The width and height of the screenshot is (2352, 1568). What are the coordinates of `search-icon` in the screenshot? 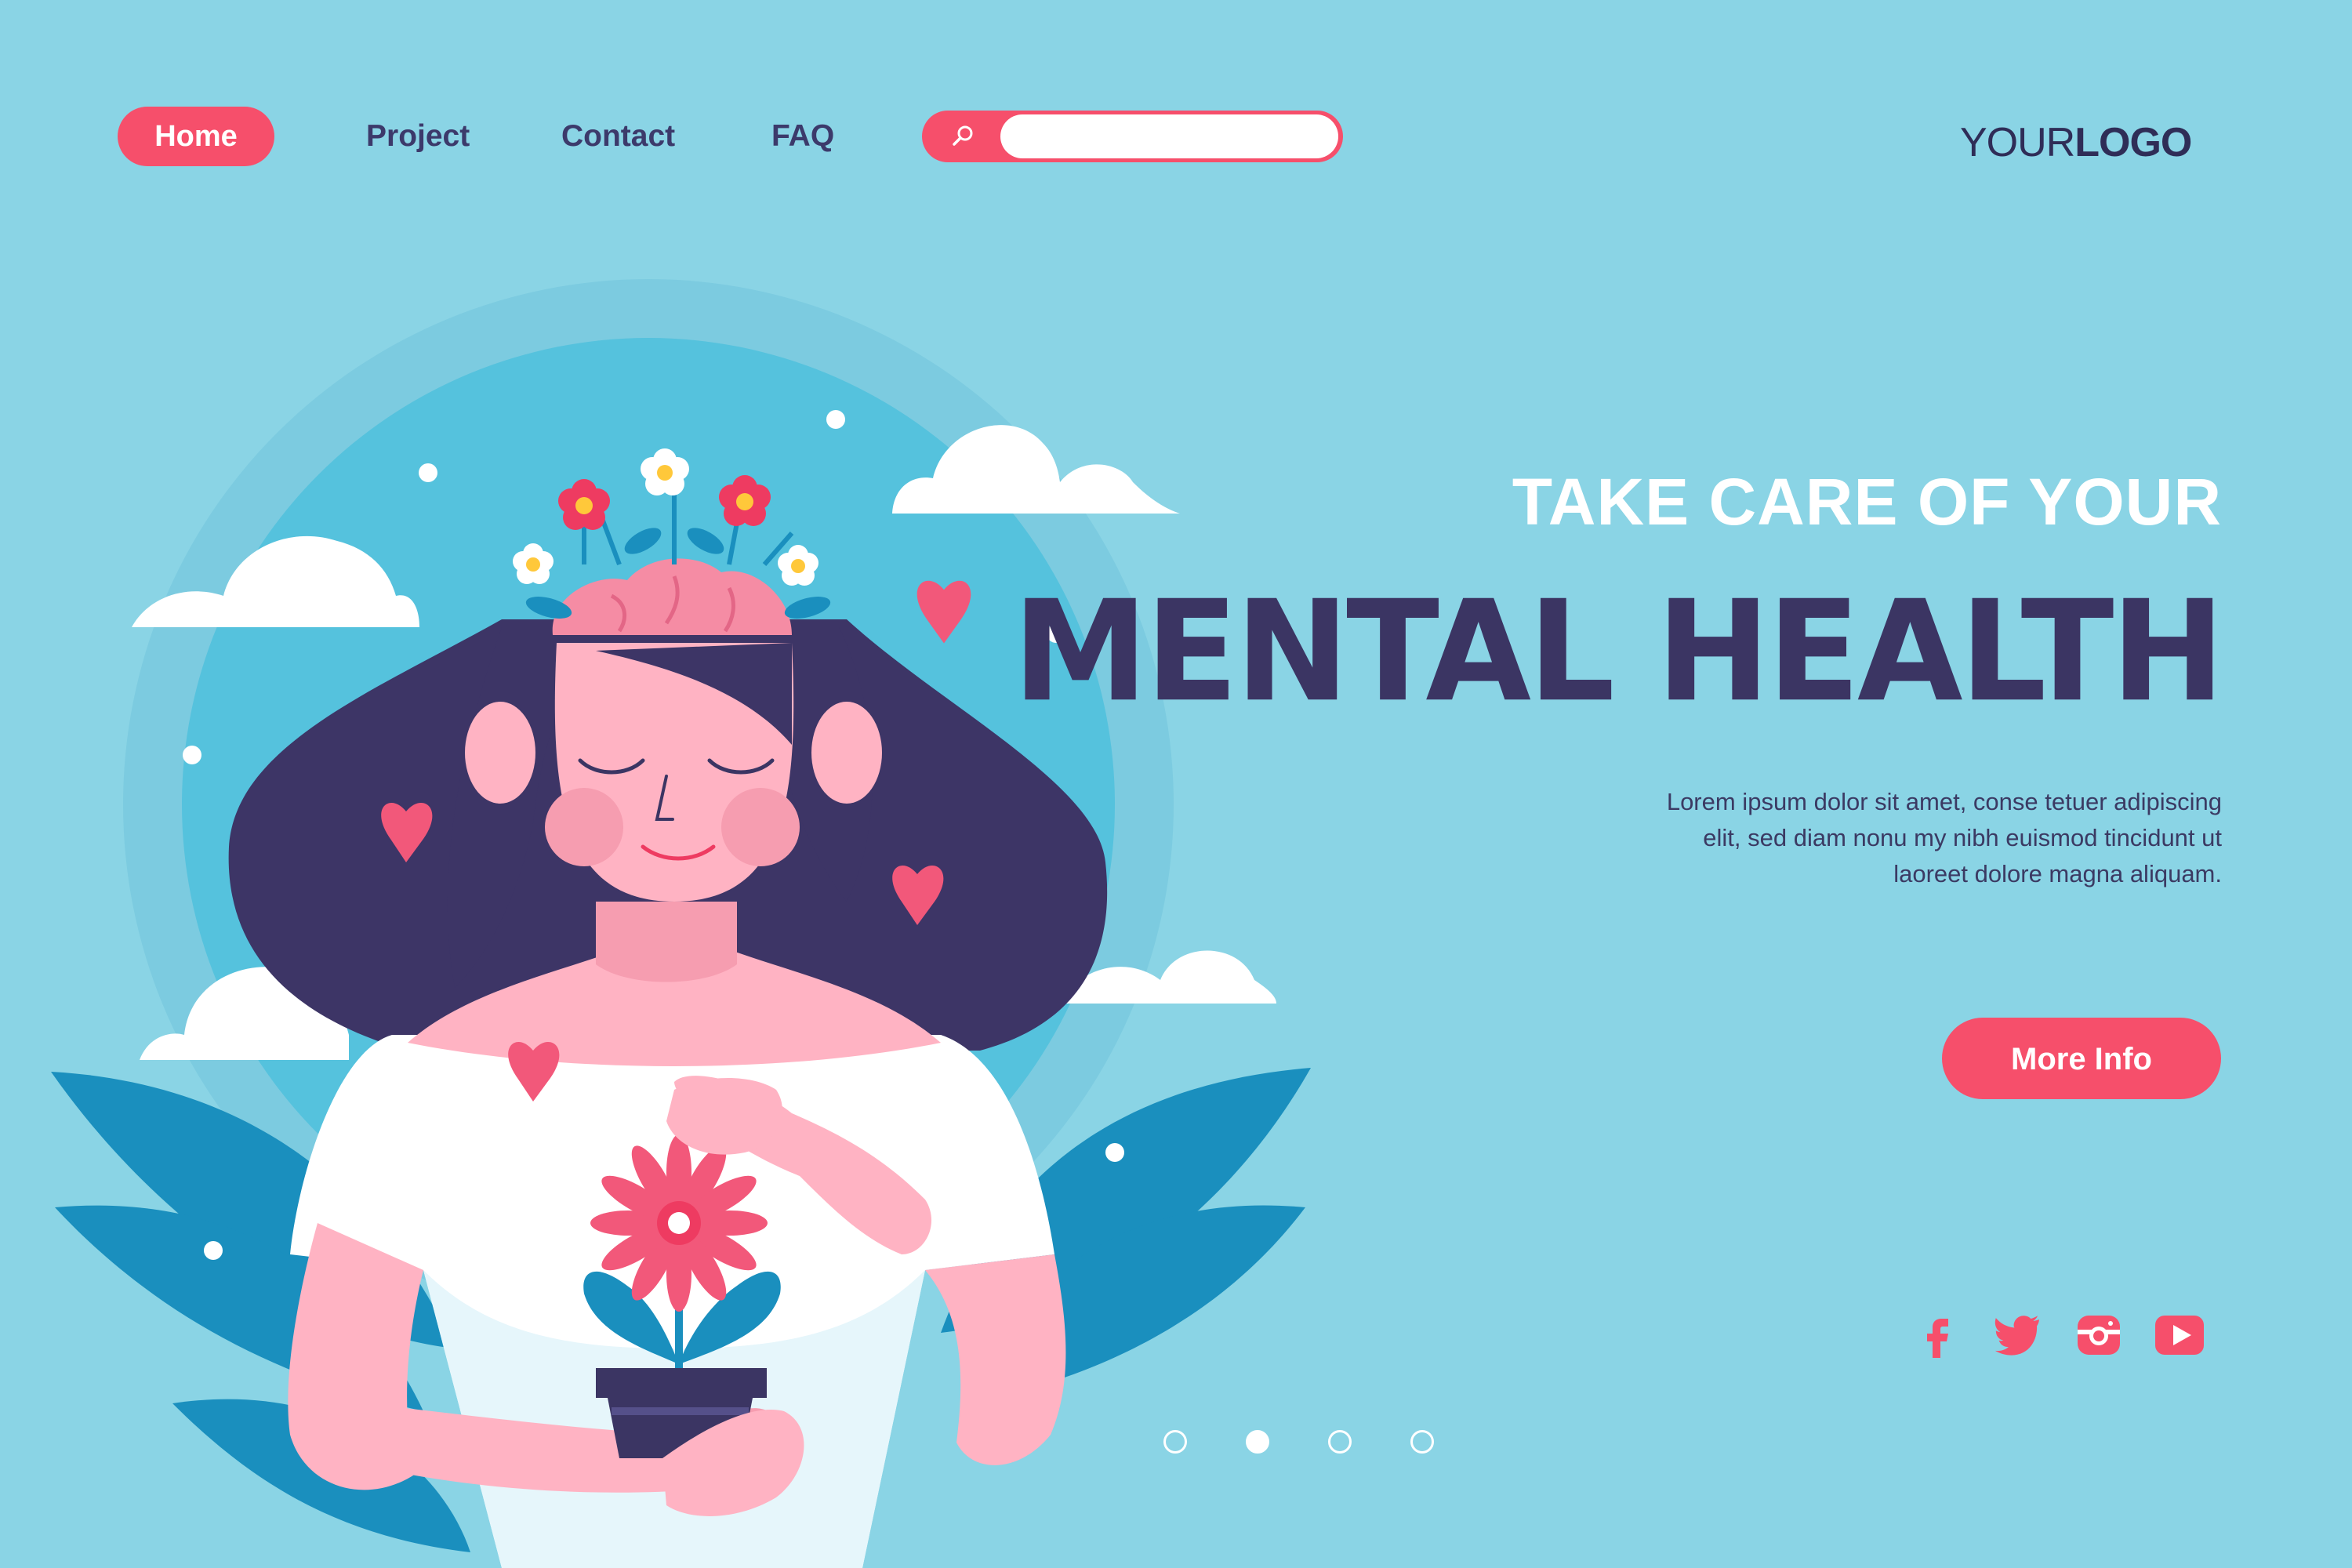 It's located at (963, 136).